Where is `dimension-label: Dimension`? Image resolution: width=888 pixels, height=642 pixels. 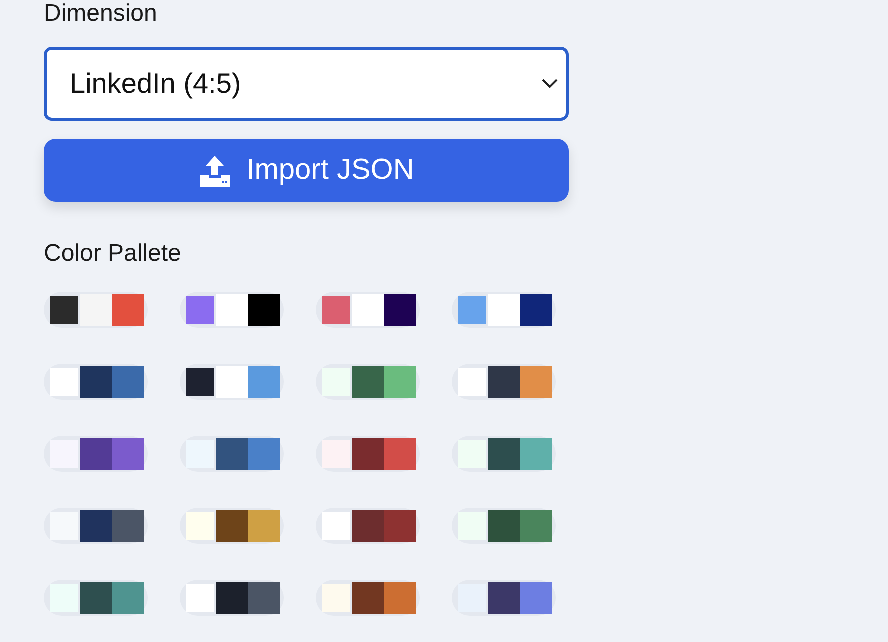 dimension-label: Dimension is located at coordinates (101, 14).